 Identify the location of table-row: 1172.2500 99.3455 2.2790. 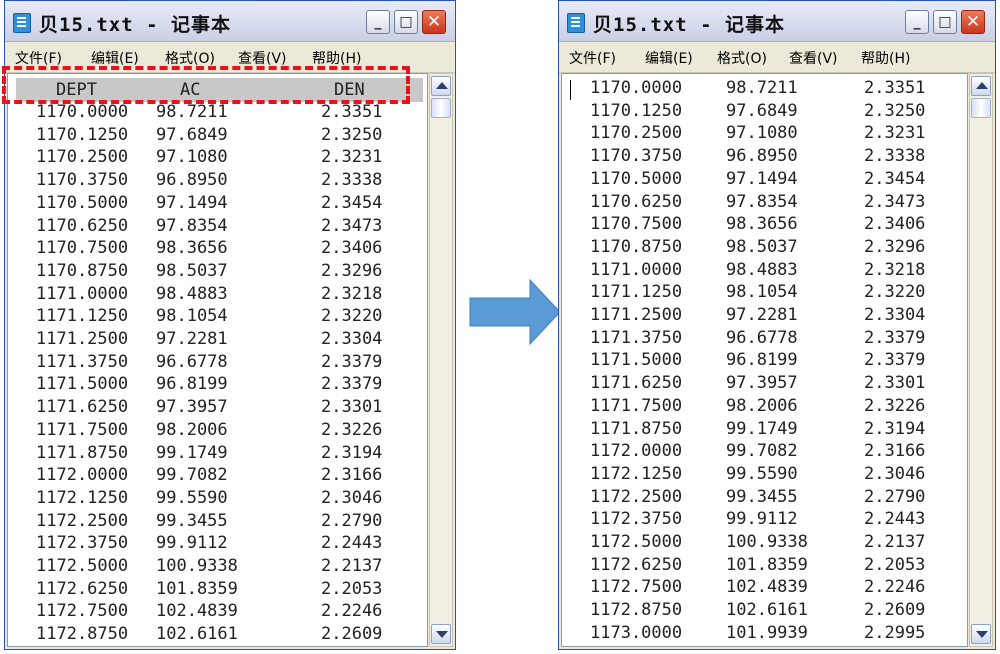
(764, 498).